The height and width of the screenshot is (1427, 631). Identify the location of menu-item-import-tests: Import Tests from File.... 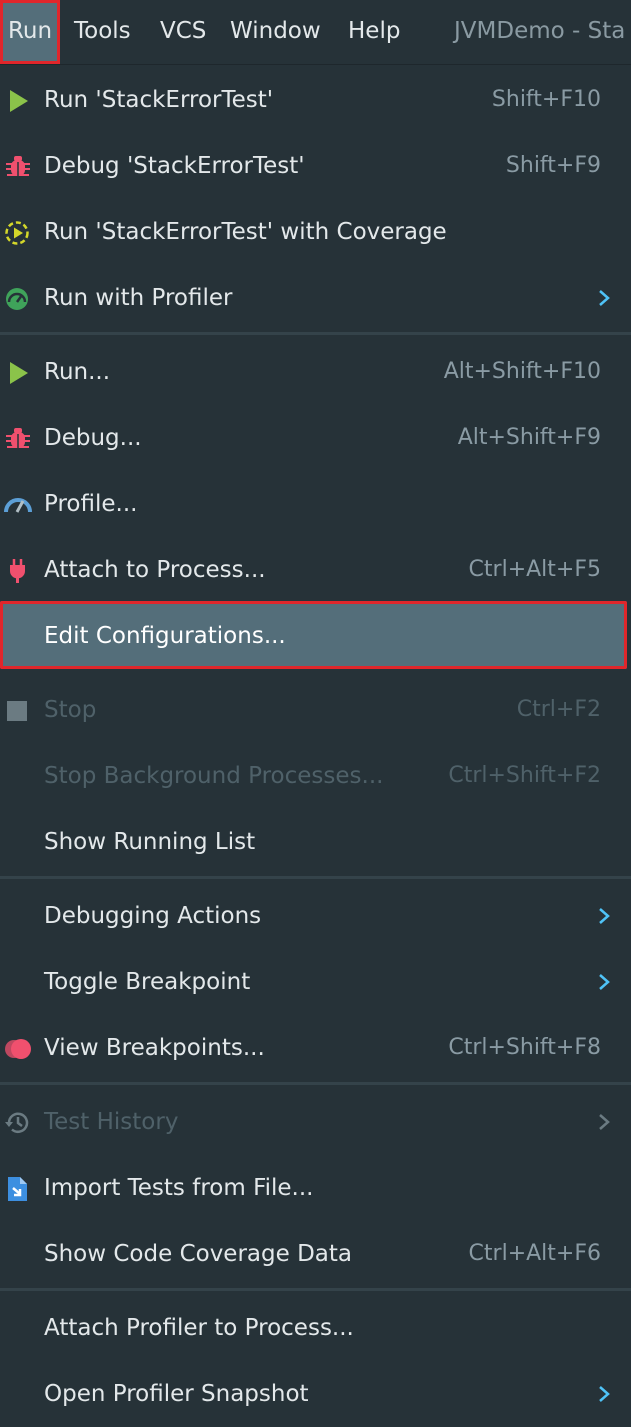
(315, 1188).